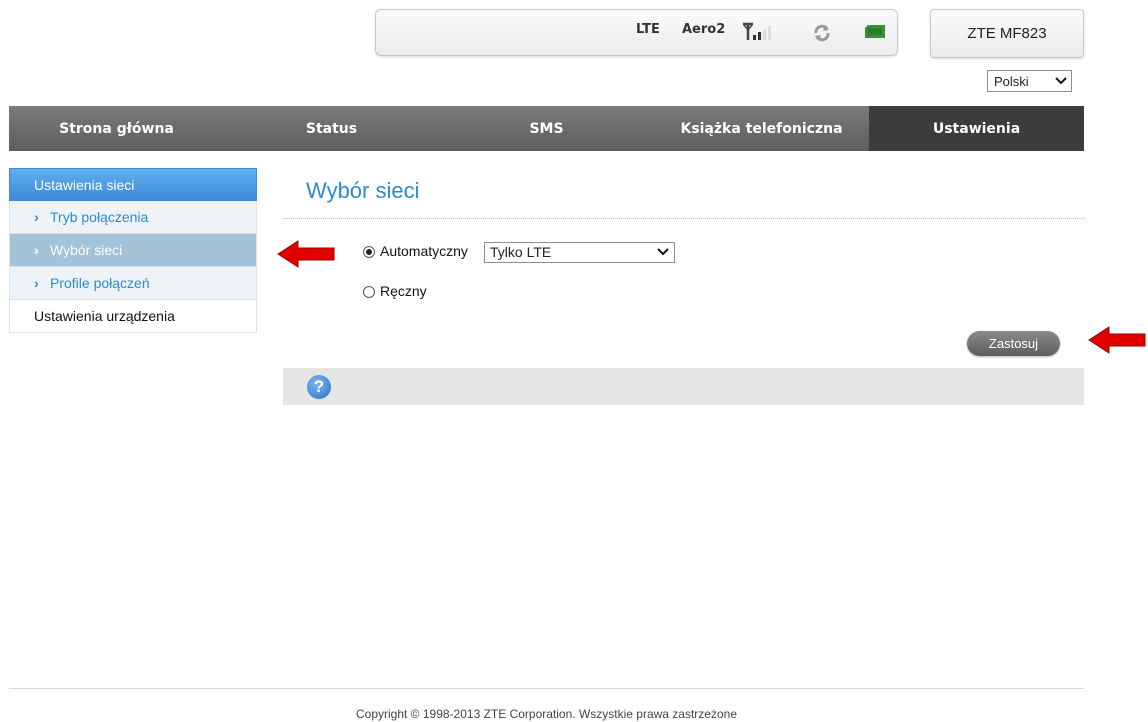 The width and height of the screenshot is (1148, 722). What do you see at coordinates (403, 291) in the screenshot?
I see `manual-label: Ręczny` at bounding box center [403, 291].